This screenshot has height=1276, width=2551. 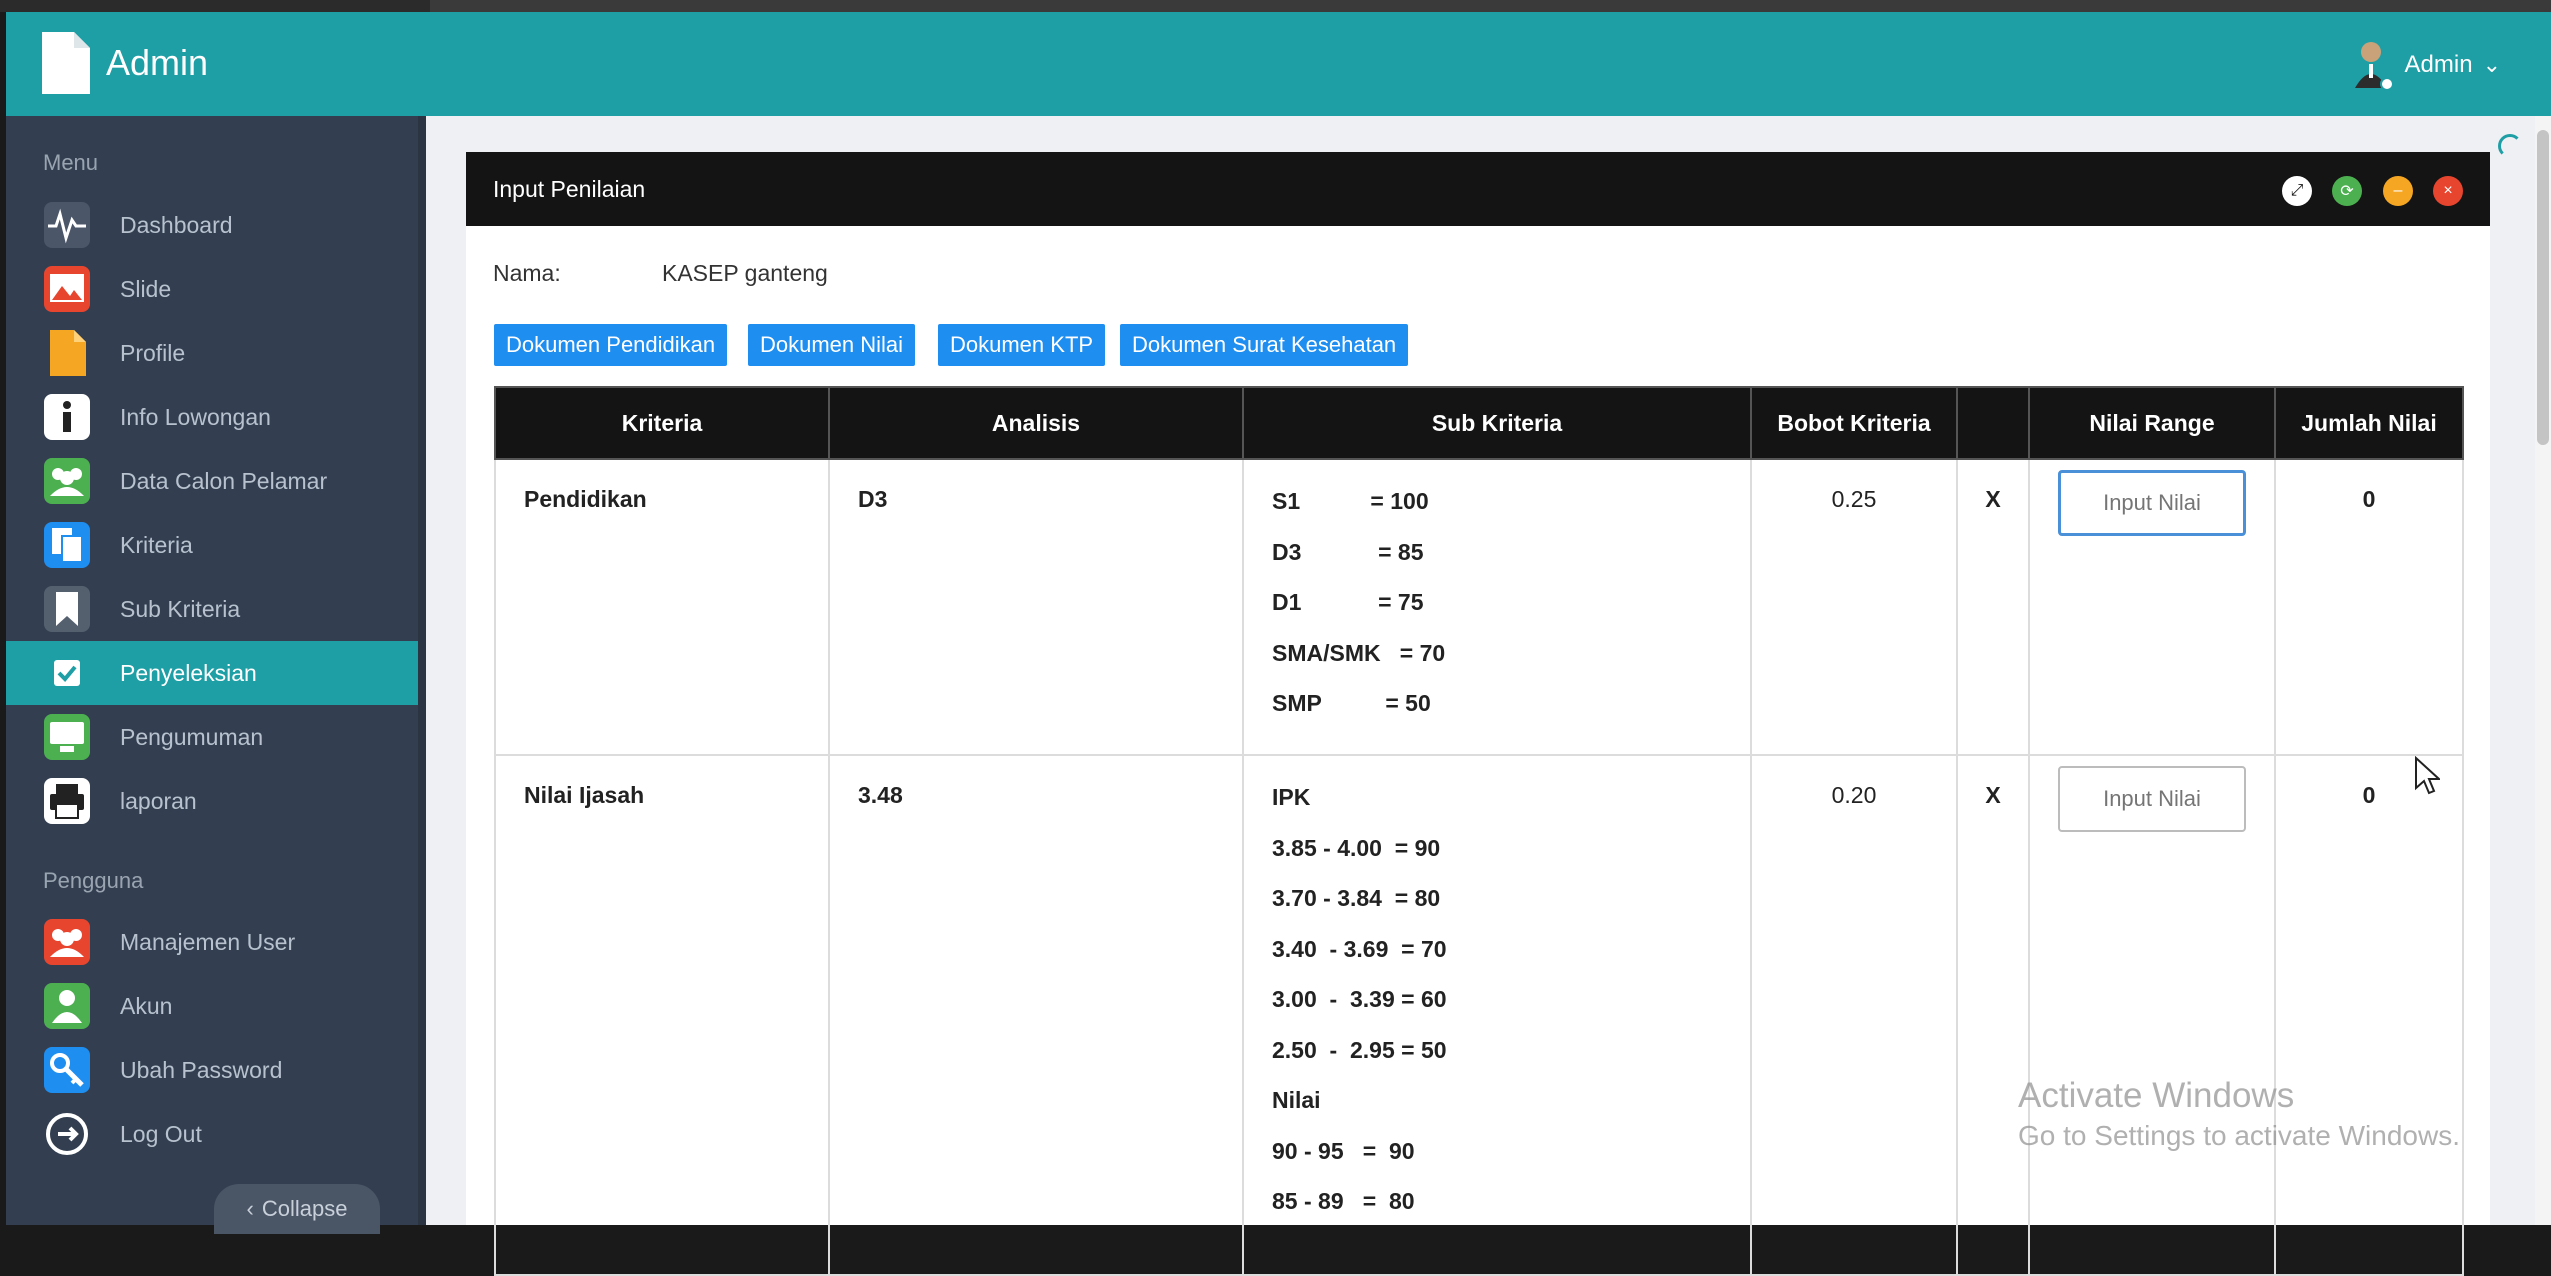 What do you see at coordinates (1854, 423) in the screenshot?
I see `column-header: Bobot Kriteria` at bounding box center [1854, 423].